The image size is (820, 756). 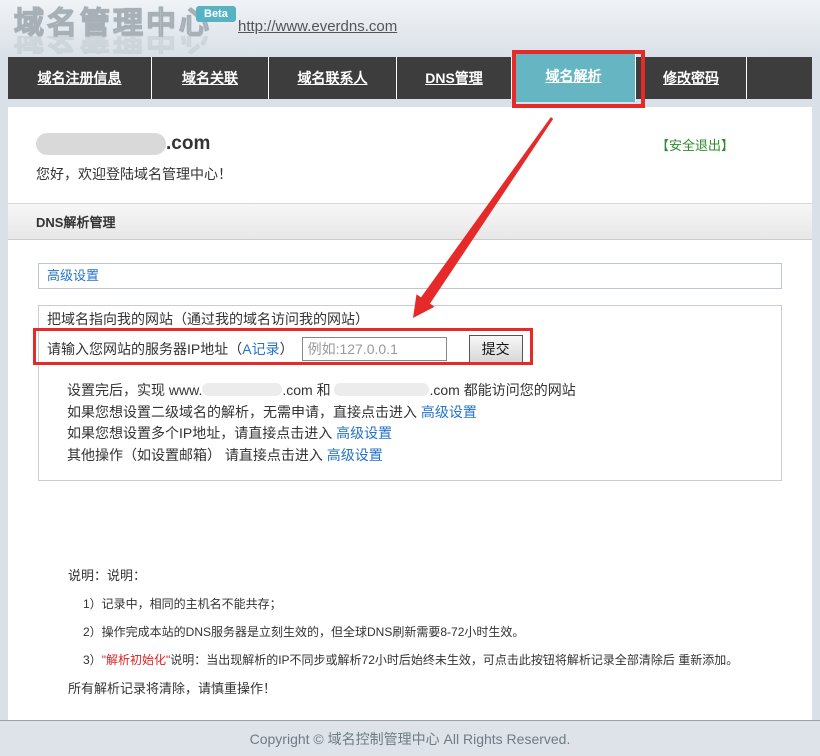 What do you see at coordinates (208, 319) in the screenshot?
I see `form-heading: 把域名指向我的网站（通过我的域名访问我的网站）` at bounding box center [208, 319].